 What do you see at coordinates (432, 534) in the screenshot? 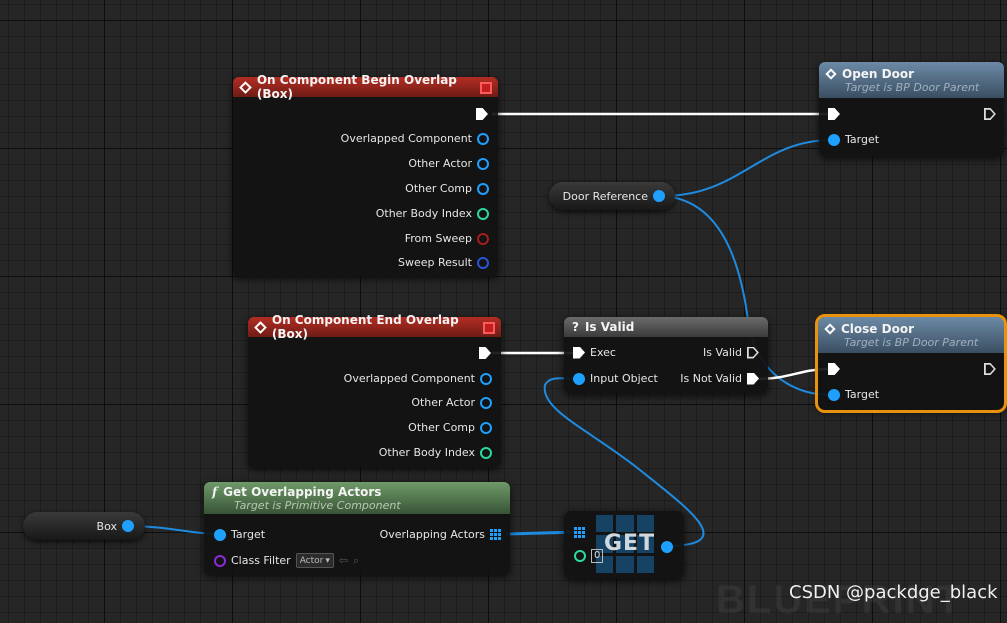
I see `overlapping-actors-label: Overlapping Actors` at bounding box center [432, 534].